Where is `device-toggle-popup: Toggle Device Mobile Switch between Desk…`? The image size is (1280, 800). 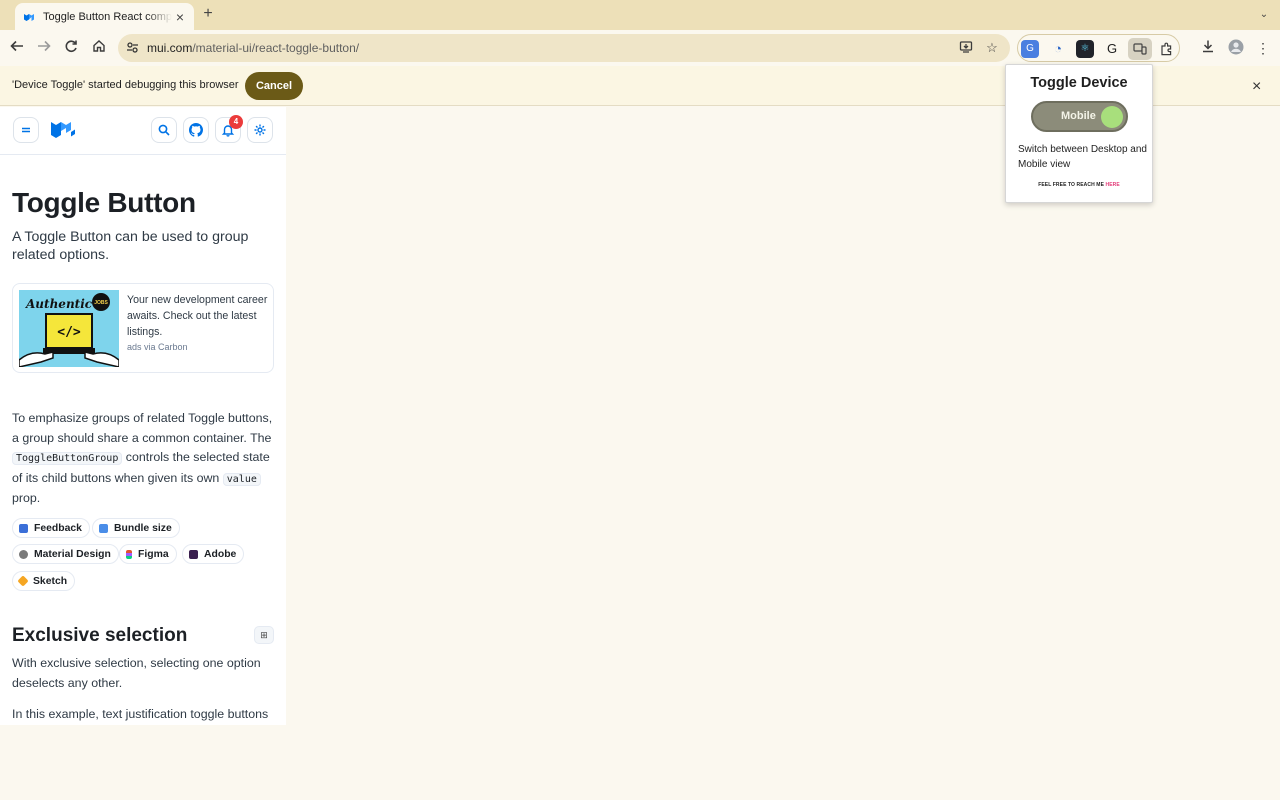
device-toggle-popup: Toggle Device Mobile Switch between Desk… is located at coordinates (1079, 133).